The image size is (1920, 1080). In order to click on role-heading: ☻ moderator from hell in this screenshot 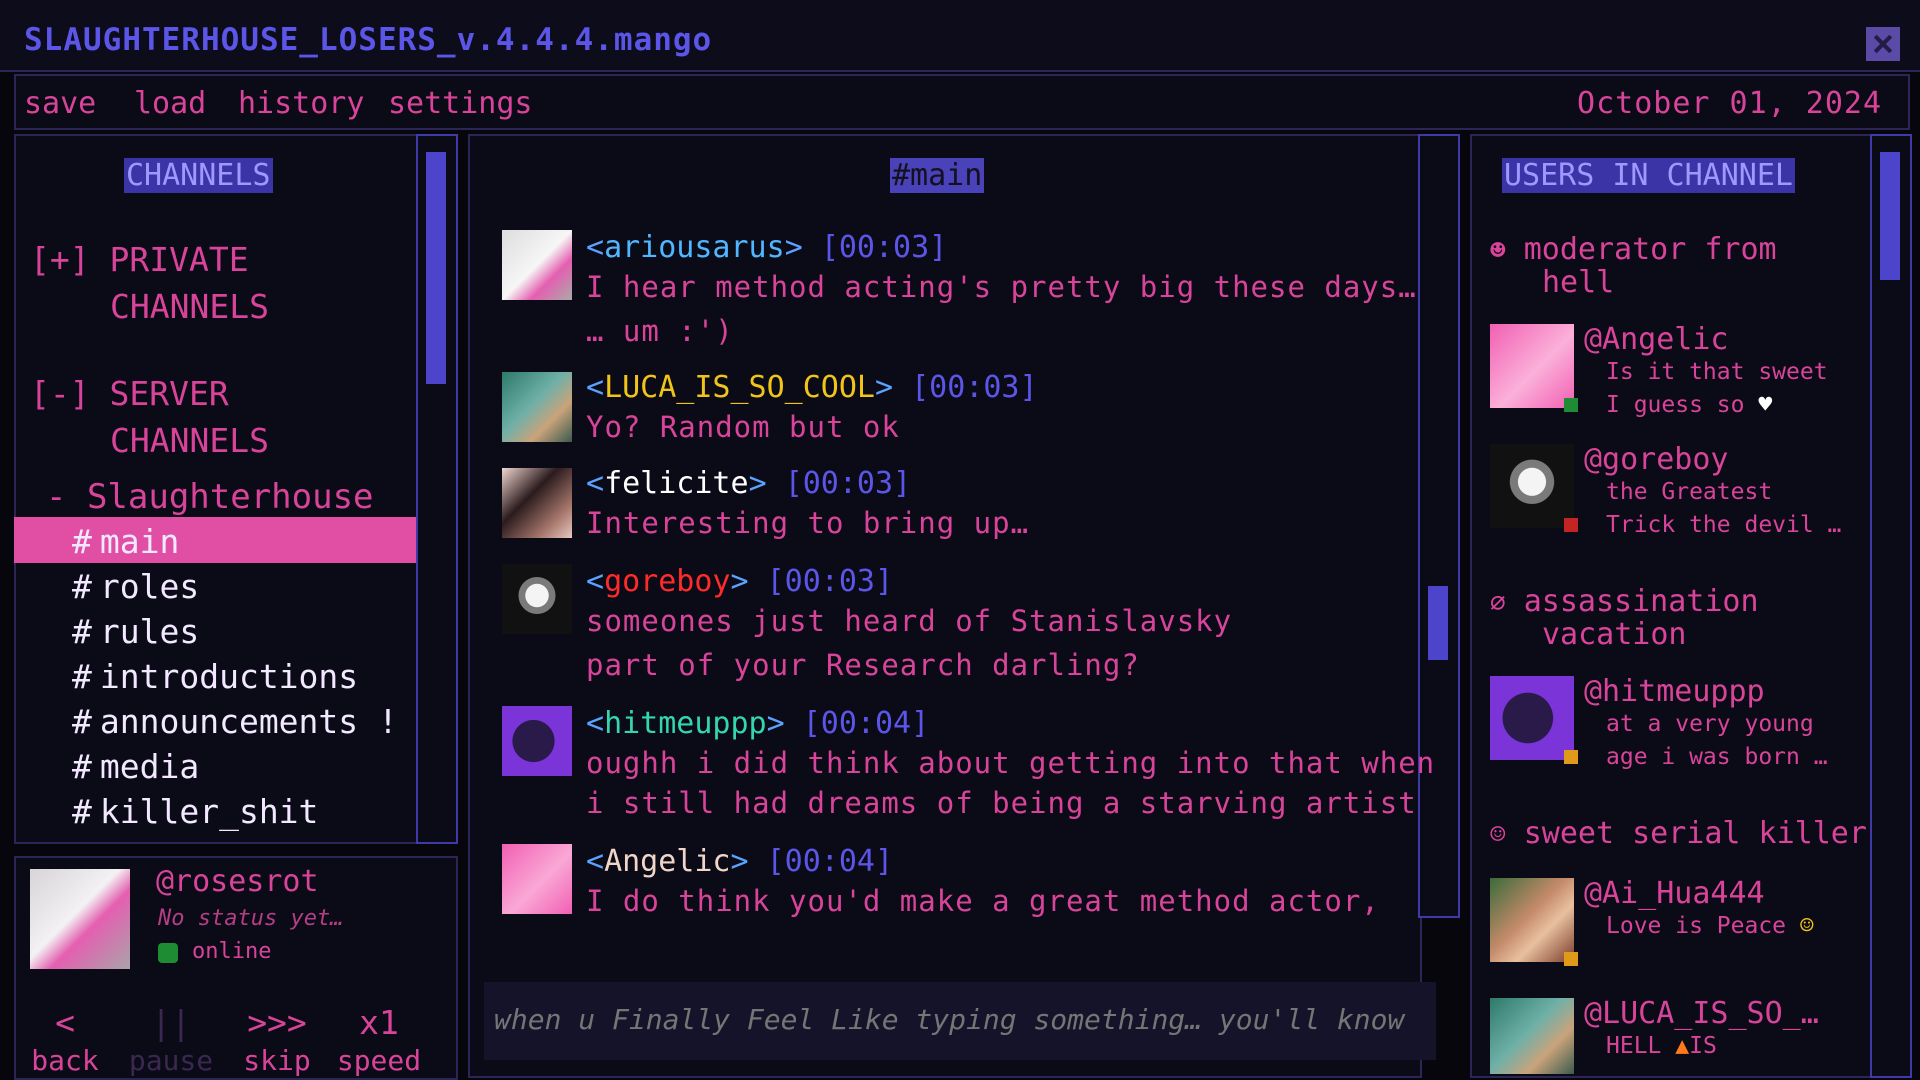, I will do `click(1633, 266)`.